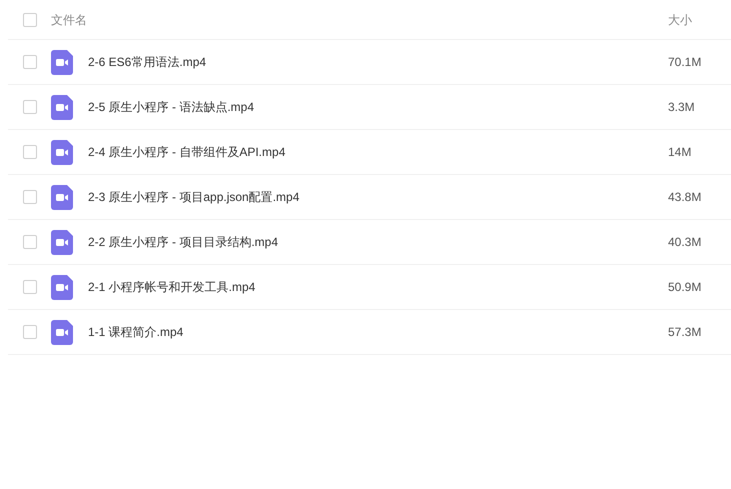 Image resolution: width=731 pixels, height=489 pixels. Describe the element at coordinates (378, 332) in the screenshot. I see `file-name: 1-1 课程简介.mp4` at that location.